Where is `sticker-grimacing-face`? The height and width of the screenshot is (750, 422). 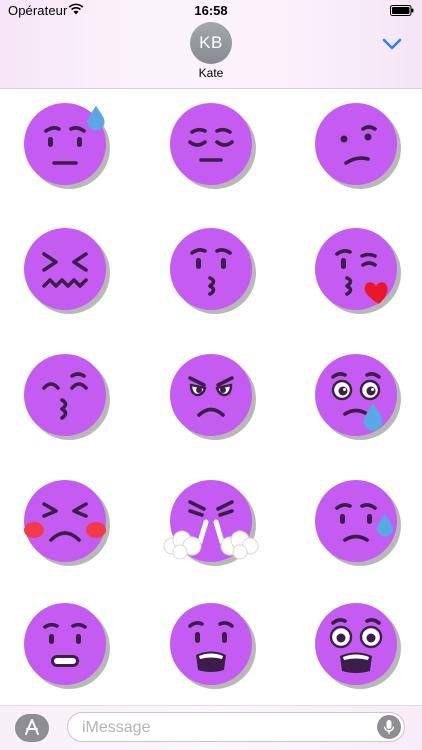 sticker-grimacing-face is located at coordinates (66, 645).